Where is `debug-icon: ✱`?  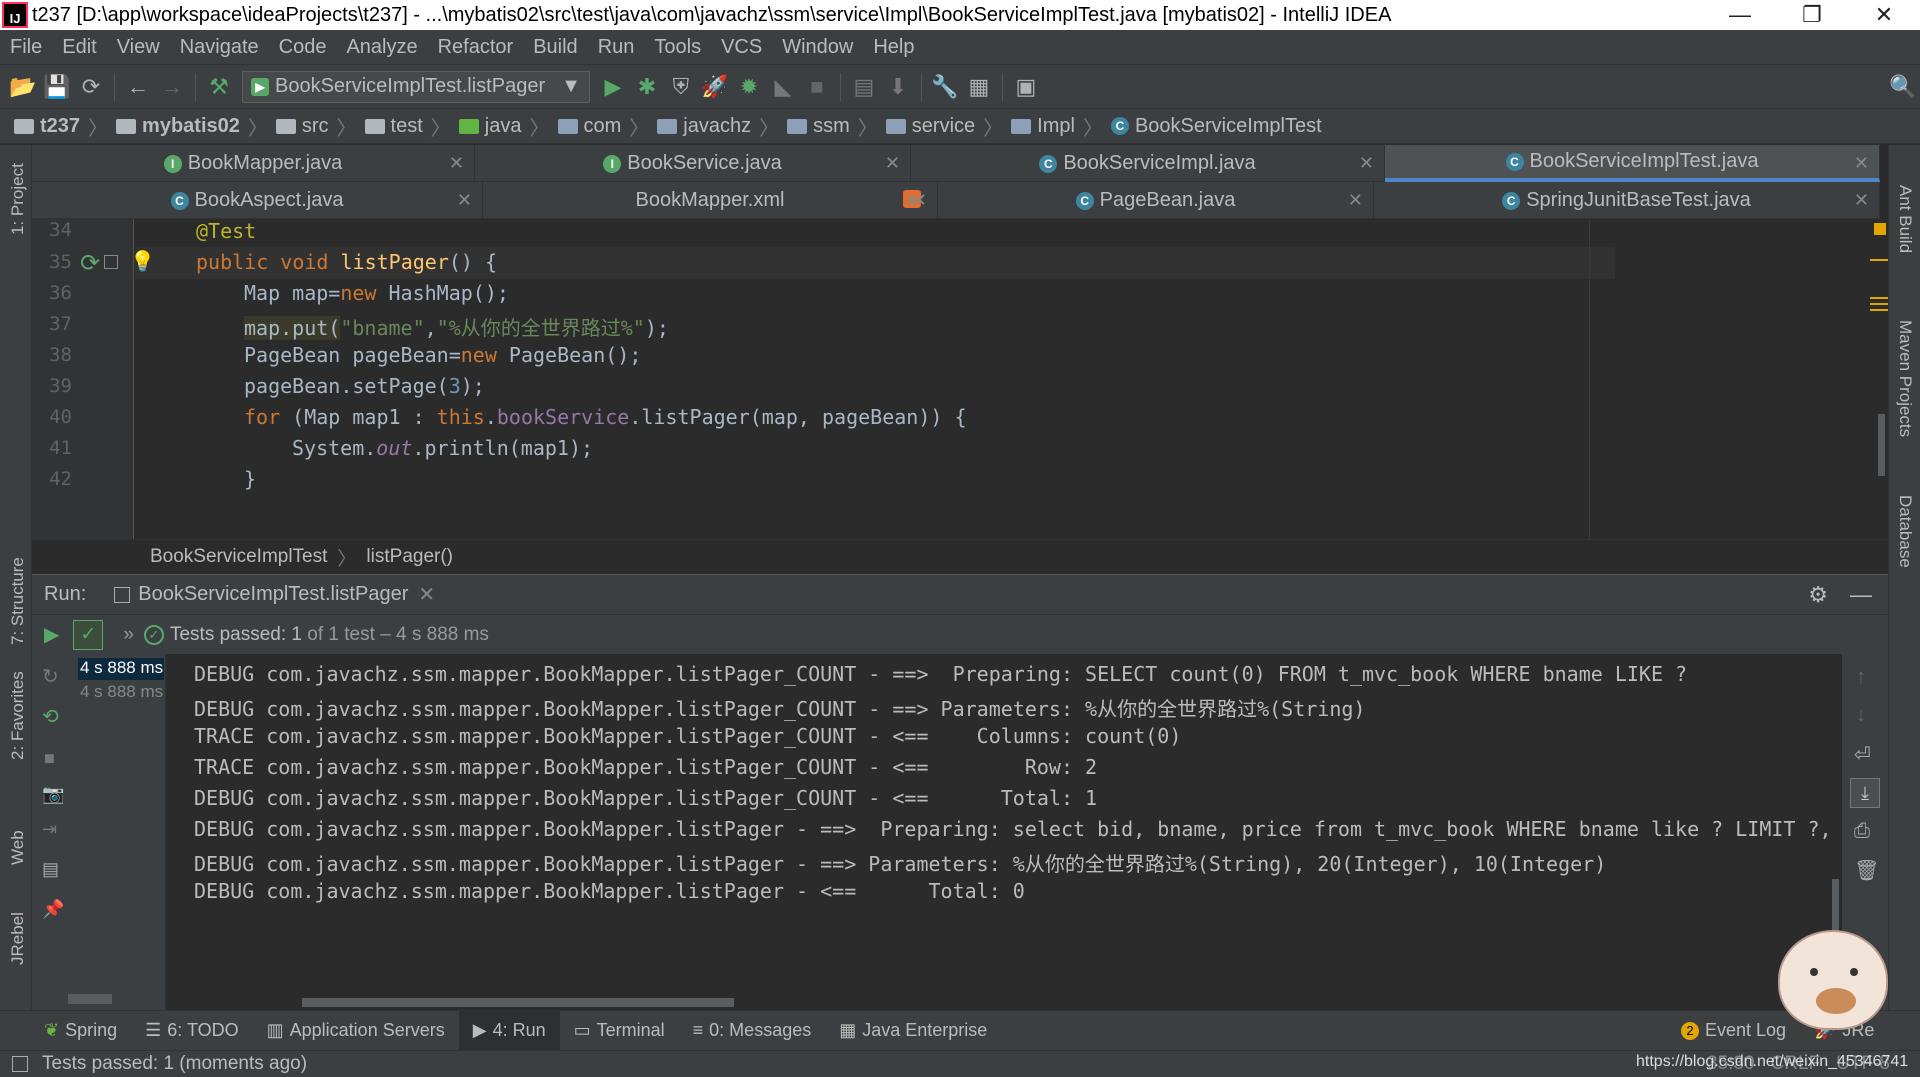
debug-icon: ✱ is located at coordinates (647, 87).